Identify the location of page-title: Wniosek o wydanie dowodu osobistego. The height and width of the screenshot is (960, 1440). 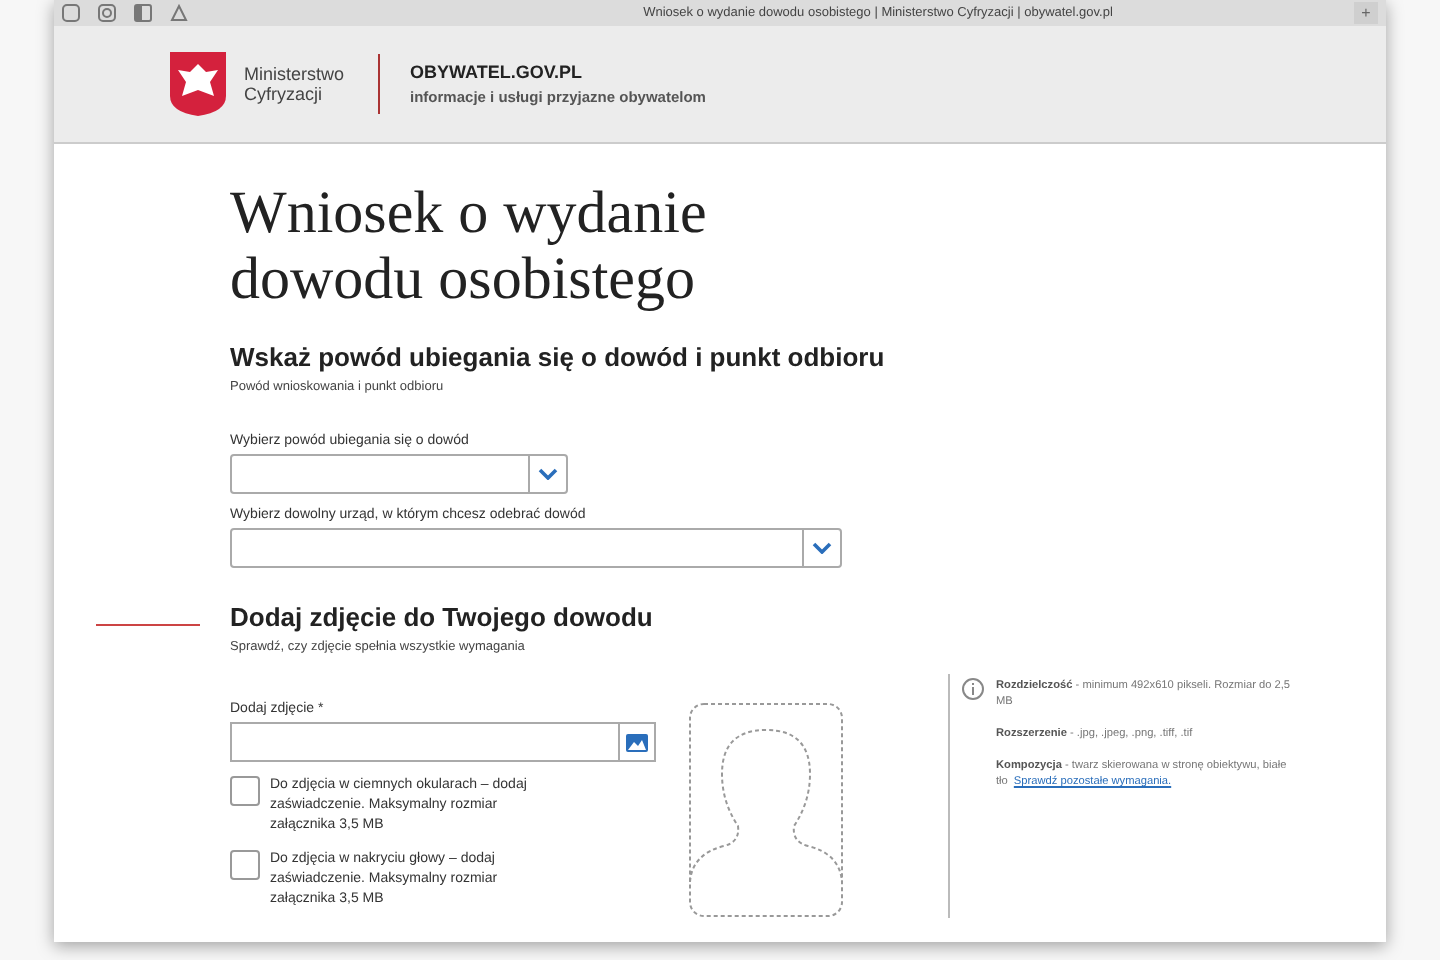
(469, 246).